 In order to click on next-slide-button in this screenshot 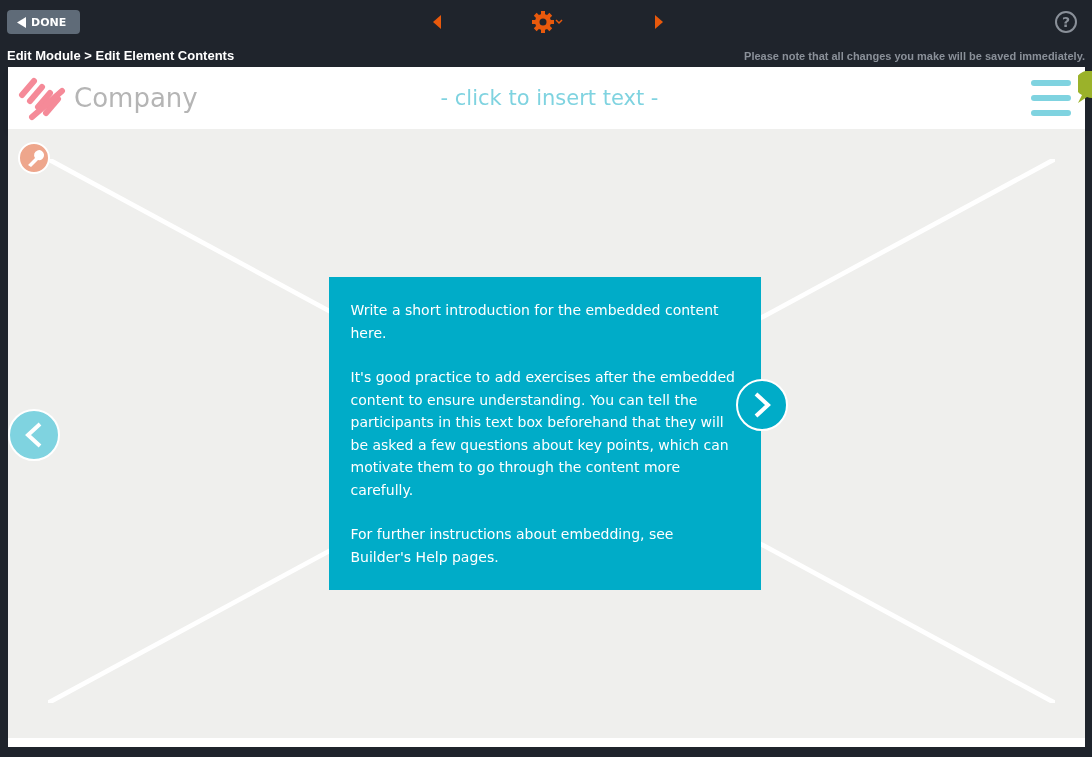, I will do `click(762, 405)`.